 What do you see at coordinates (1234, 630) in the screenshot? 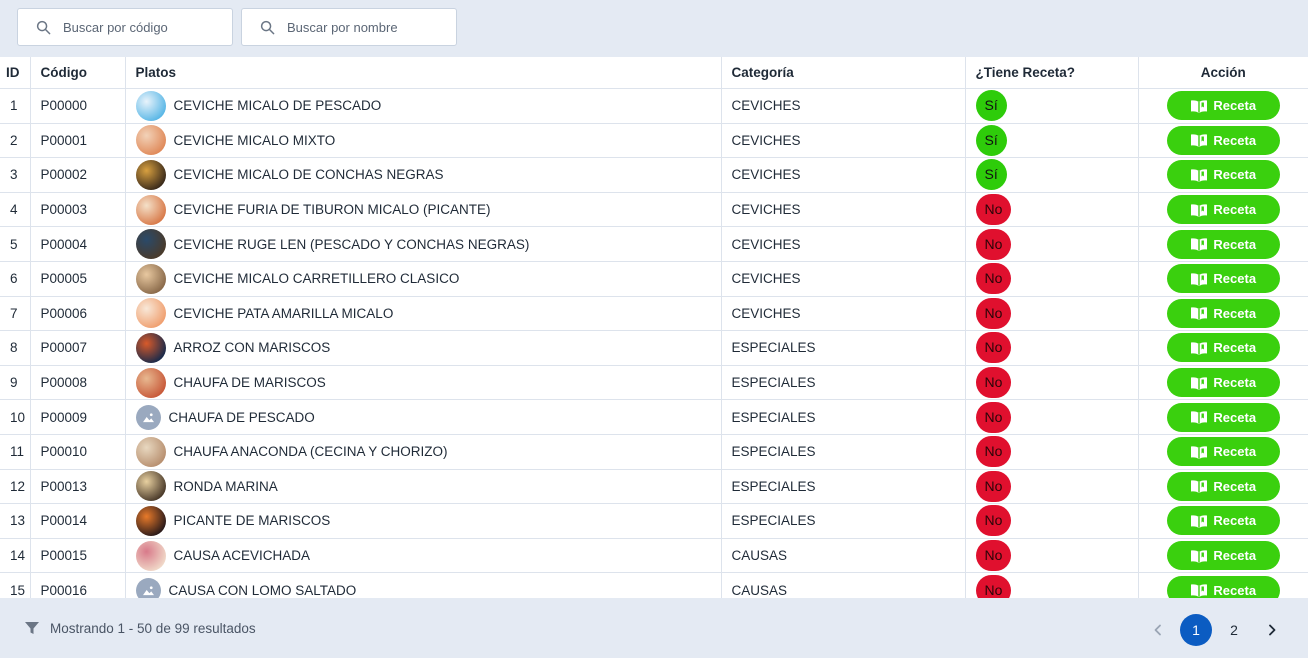
I see `page-button-2: 2` at bounding box center [1234, 630].